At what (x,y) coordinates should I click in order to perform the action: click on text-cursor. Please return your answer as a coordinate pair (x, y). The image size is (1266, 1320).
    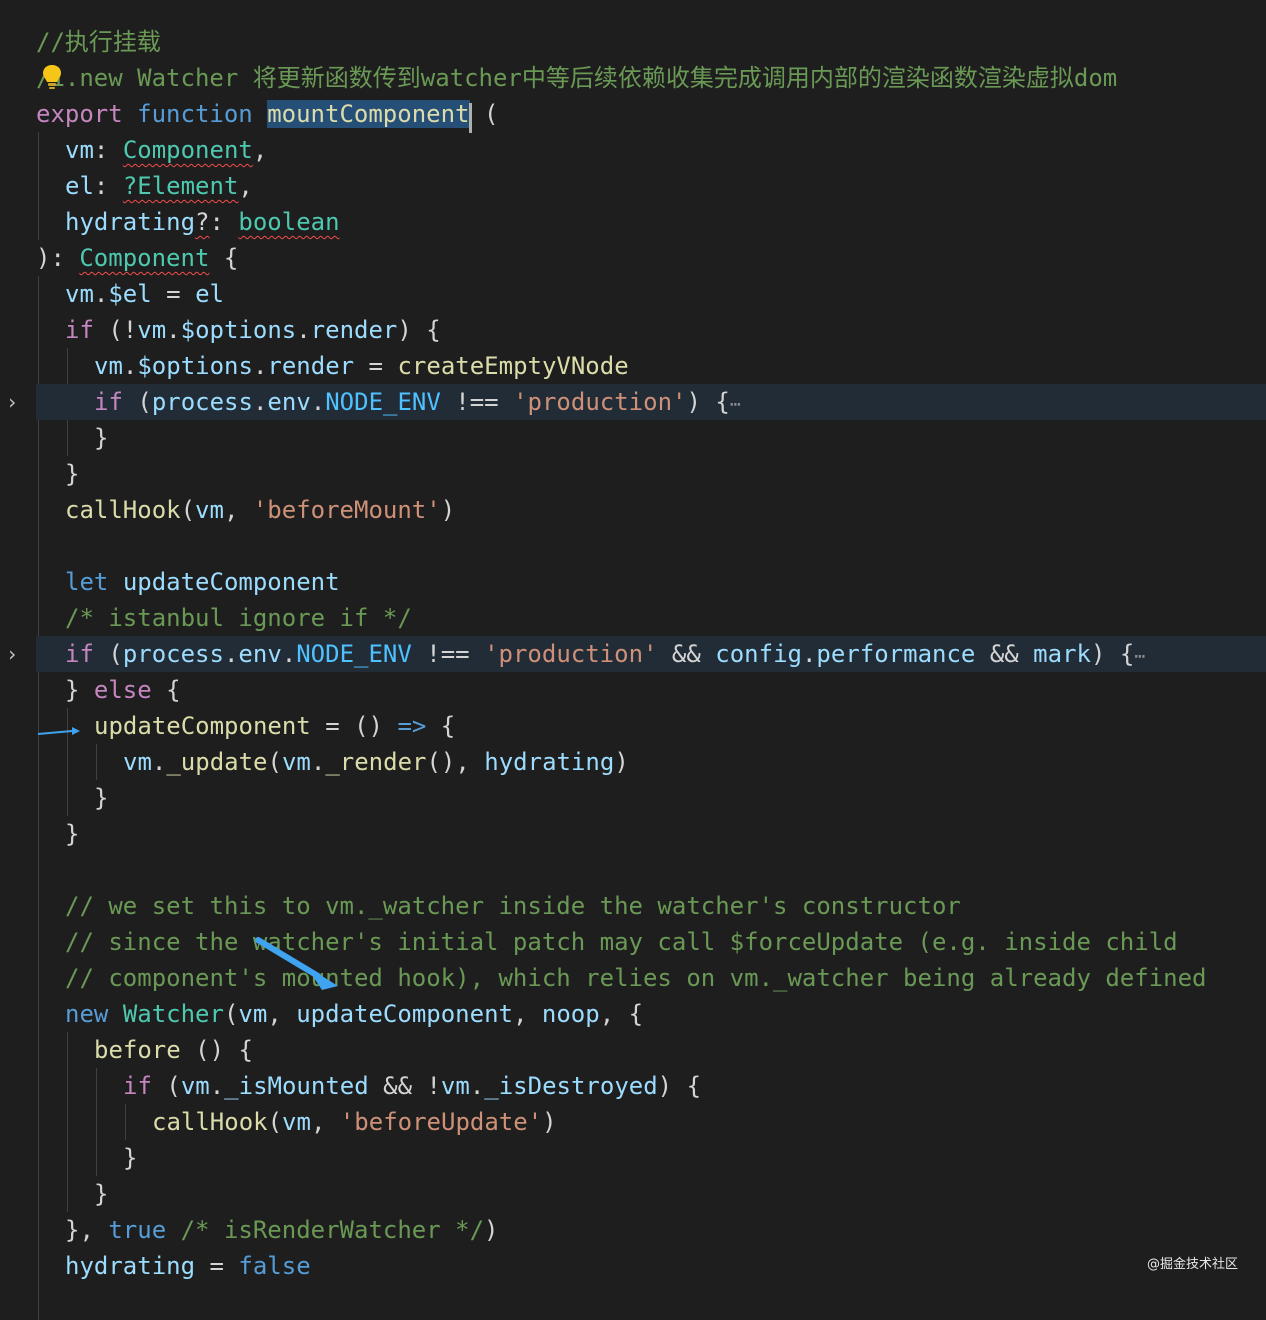
    Looking at the image, I should click on (470, 118).